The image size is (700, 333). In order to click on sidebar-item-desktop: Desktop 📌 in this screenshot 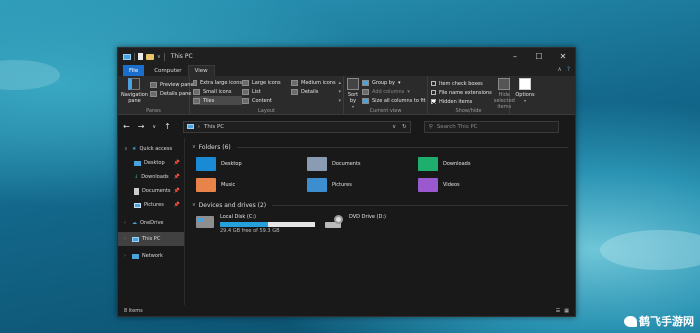, I will do `click(151, 163)`.